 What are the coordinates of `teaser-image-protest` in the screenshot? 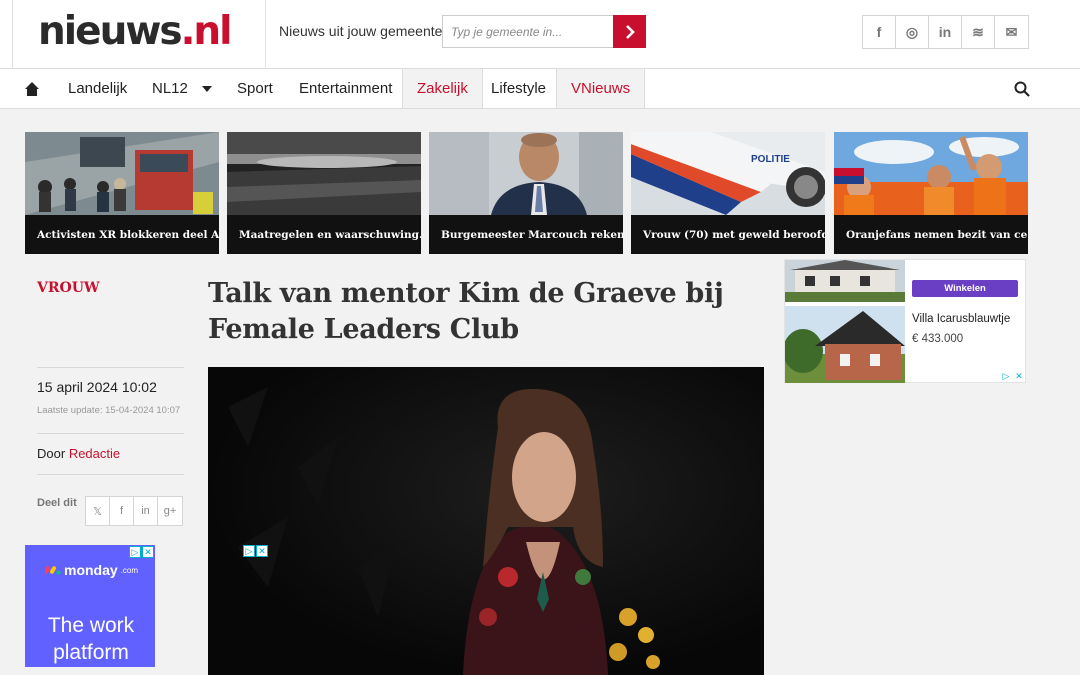 It's located at (122, 173).